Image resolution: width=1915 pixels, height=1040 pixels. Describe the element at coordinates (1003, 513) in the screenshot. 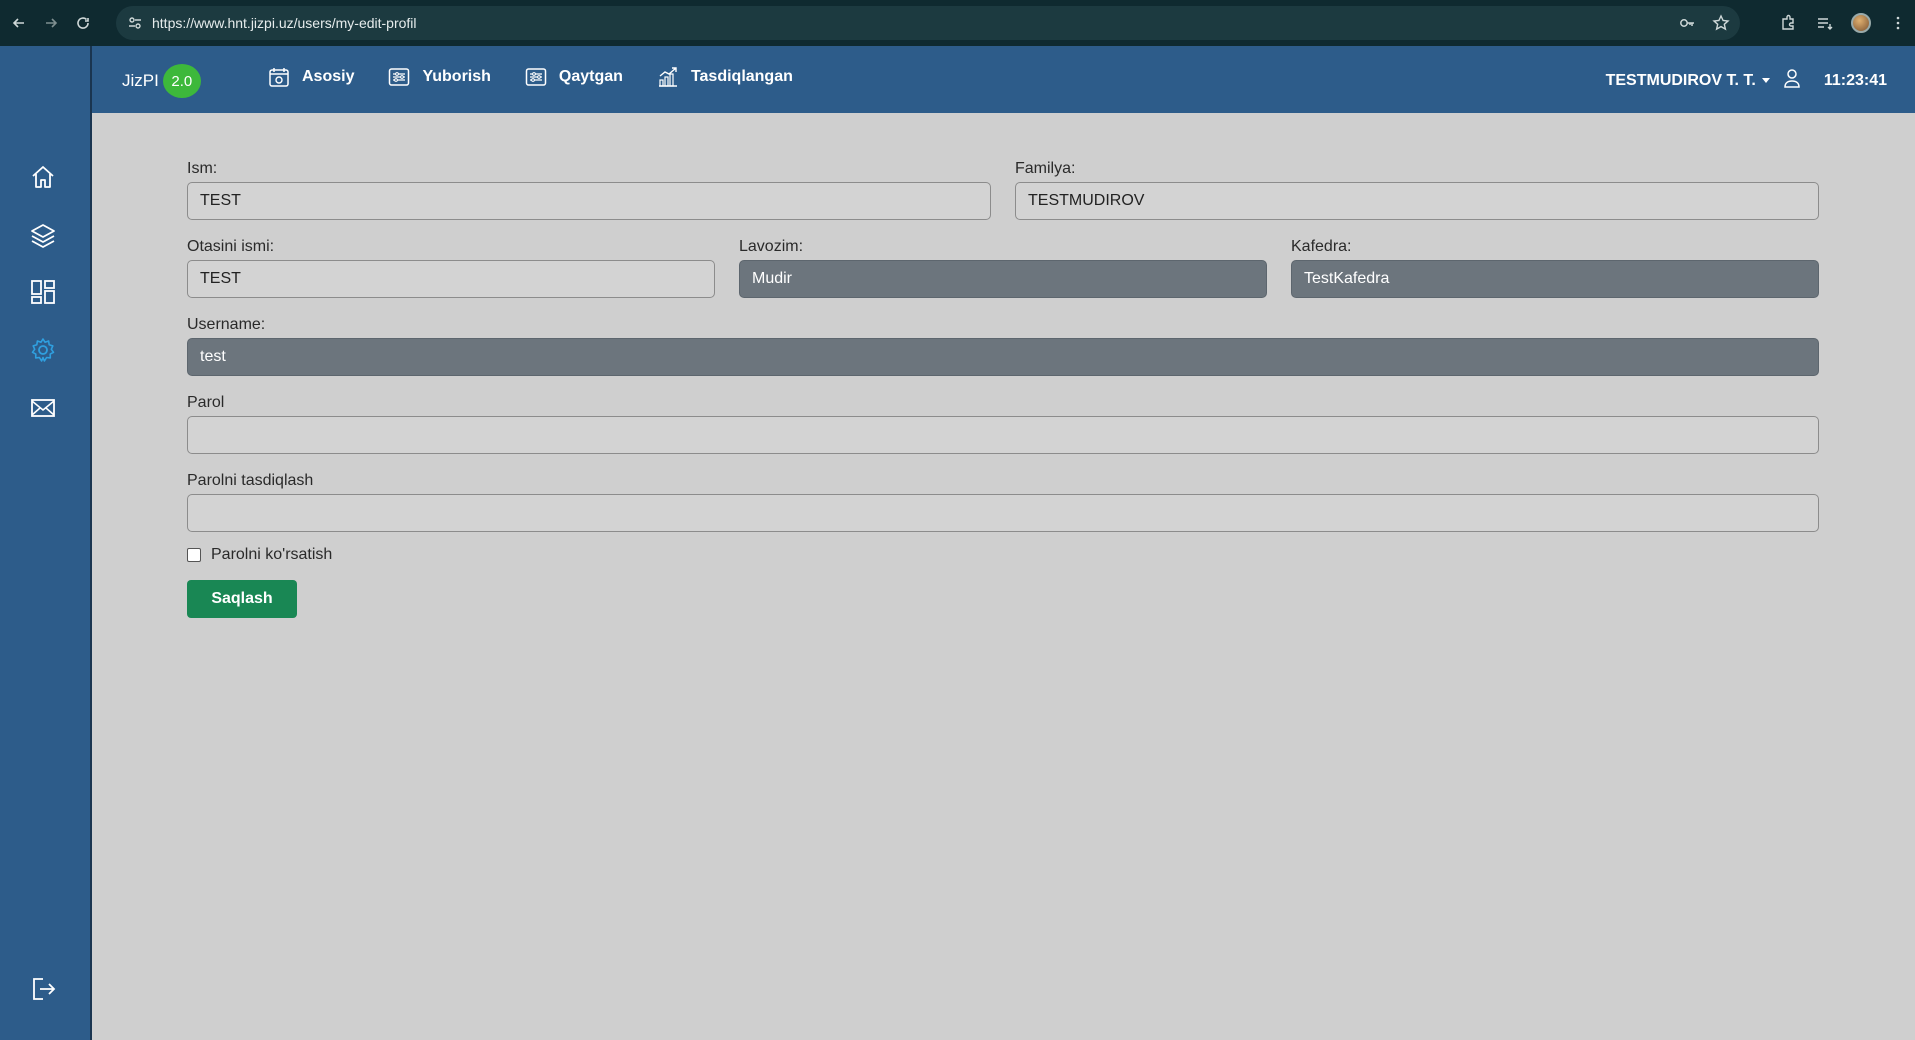

I see `password-confirm-input` at that location.